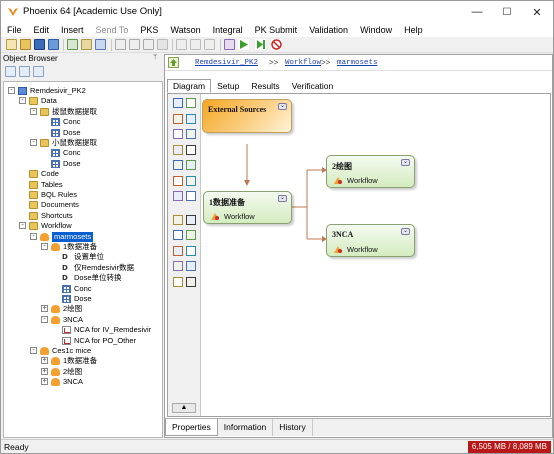 This screenshot has height=454, width=554. Describe the element at coordinates (189, 86) in the screenshot. I see `tab-diagram: Diagram` at that location.